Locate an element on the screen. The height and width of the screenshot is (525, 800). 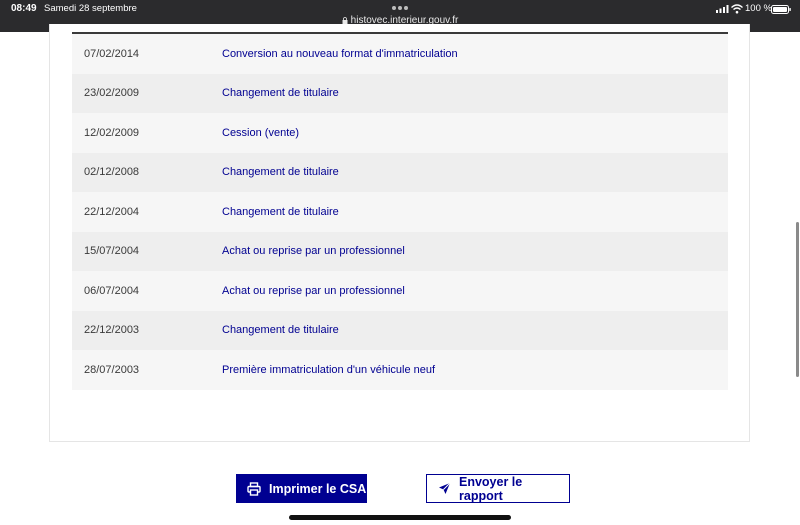
lock-icon is located at coordinates (345, 20).